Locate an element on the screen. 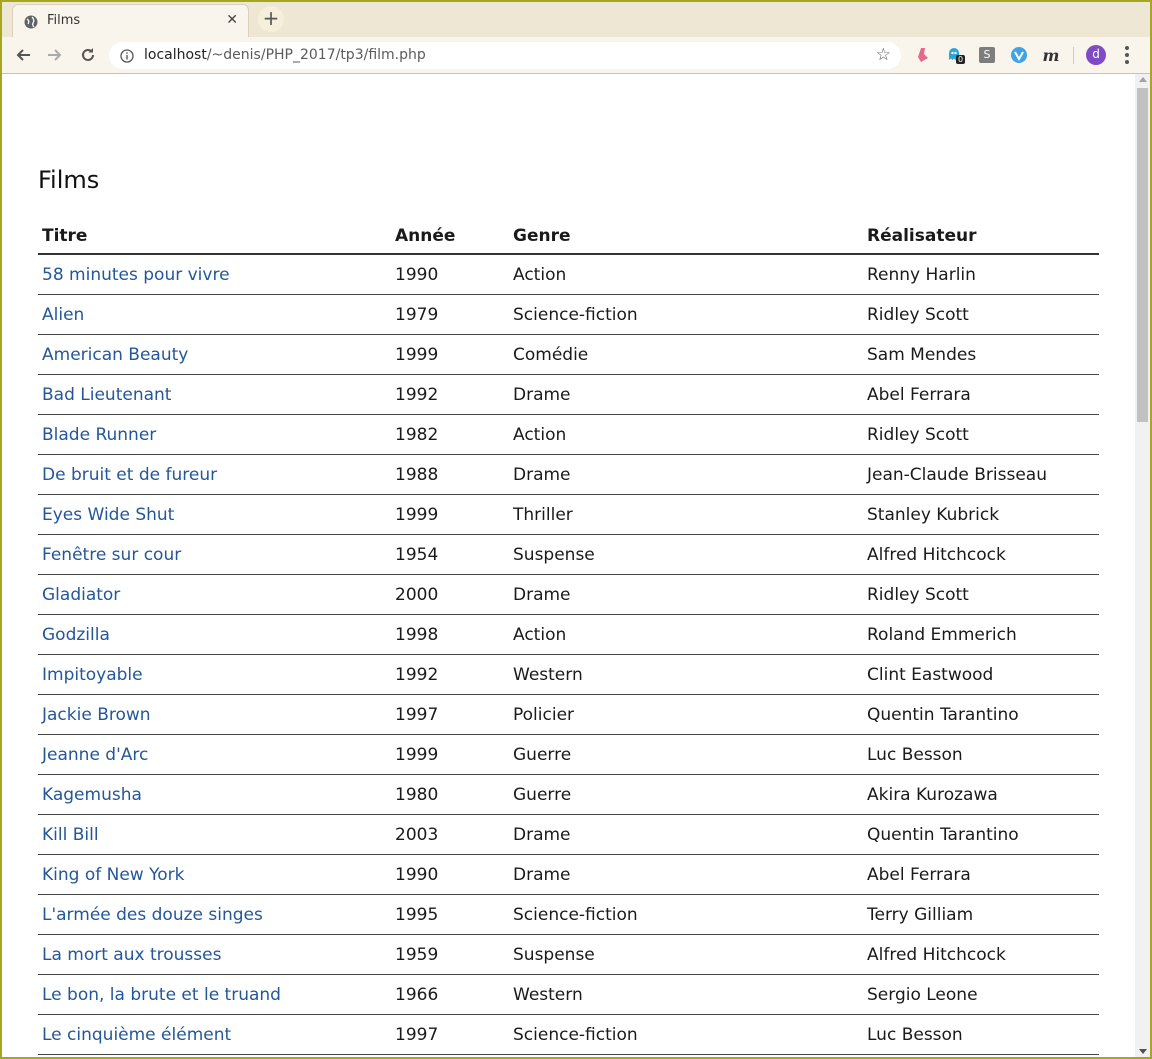  vertical-scrollbar is located at coordinates (1142, 565).